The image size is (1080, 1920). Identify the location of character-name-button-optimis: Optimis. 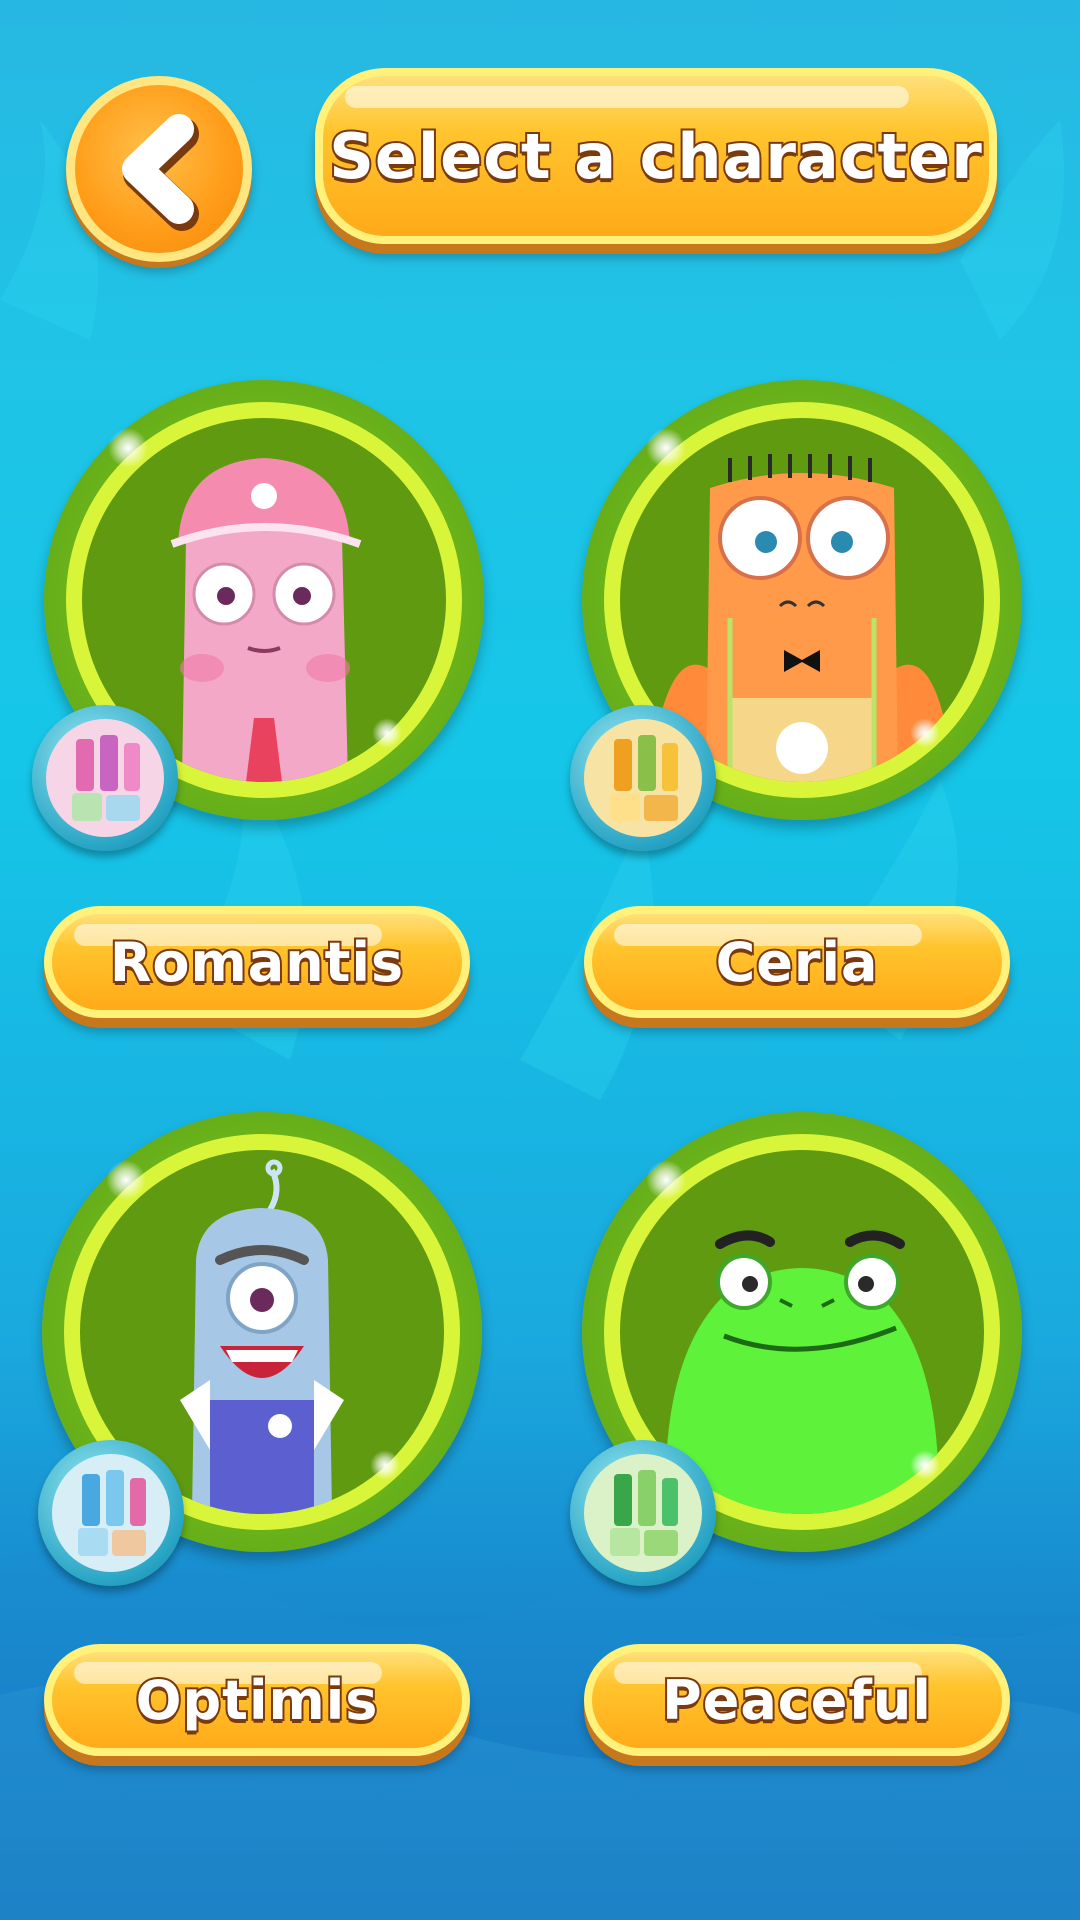
(257, 1700).